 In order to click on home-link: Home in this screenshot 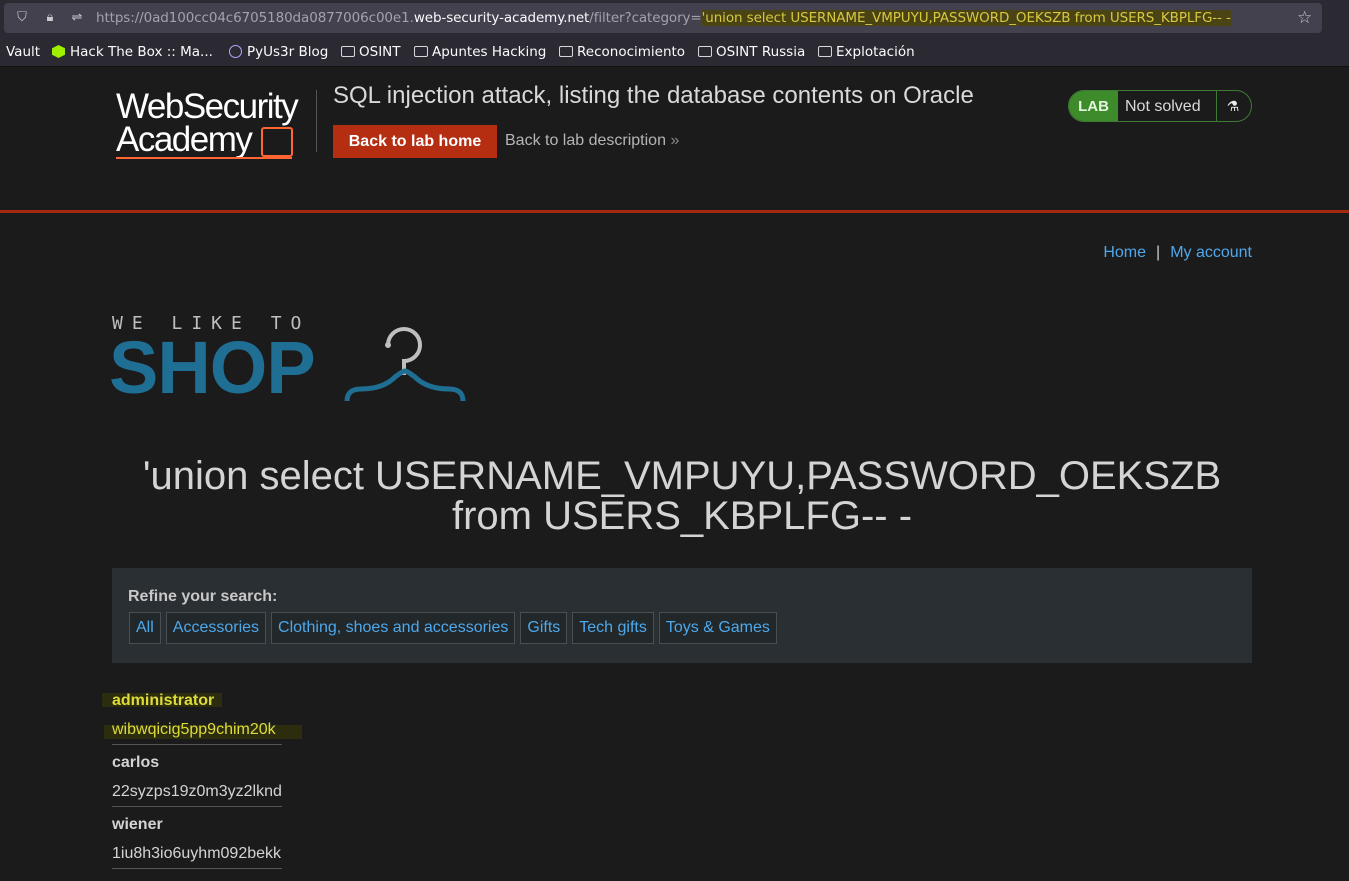, I will do `click(1124, 252)`.